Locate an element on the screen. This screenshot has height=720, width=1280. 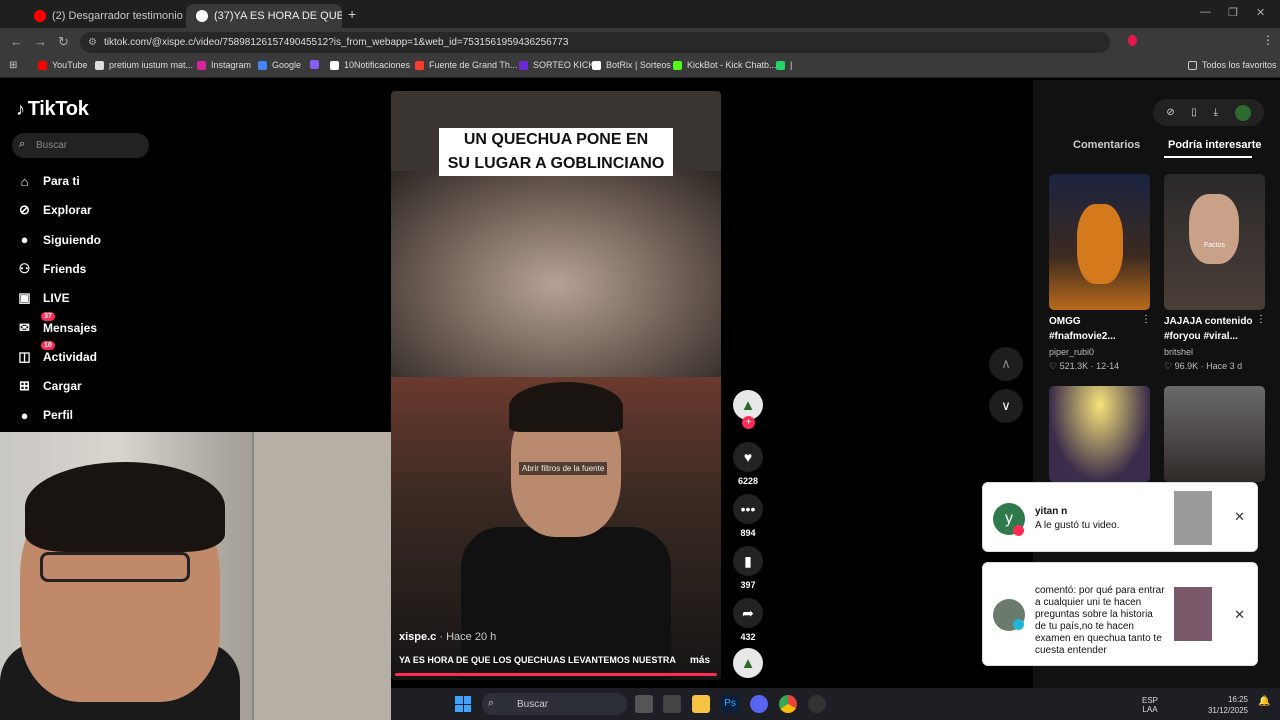
video-progress-bar is located at coordinates (556, 674).